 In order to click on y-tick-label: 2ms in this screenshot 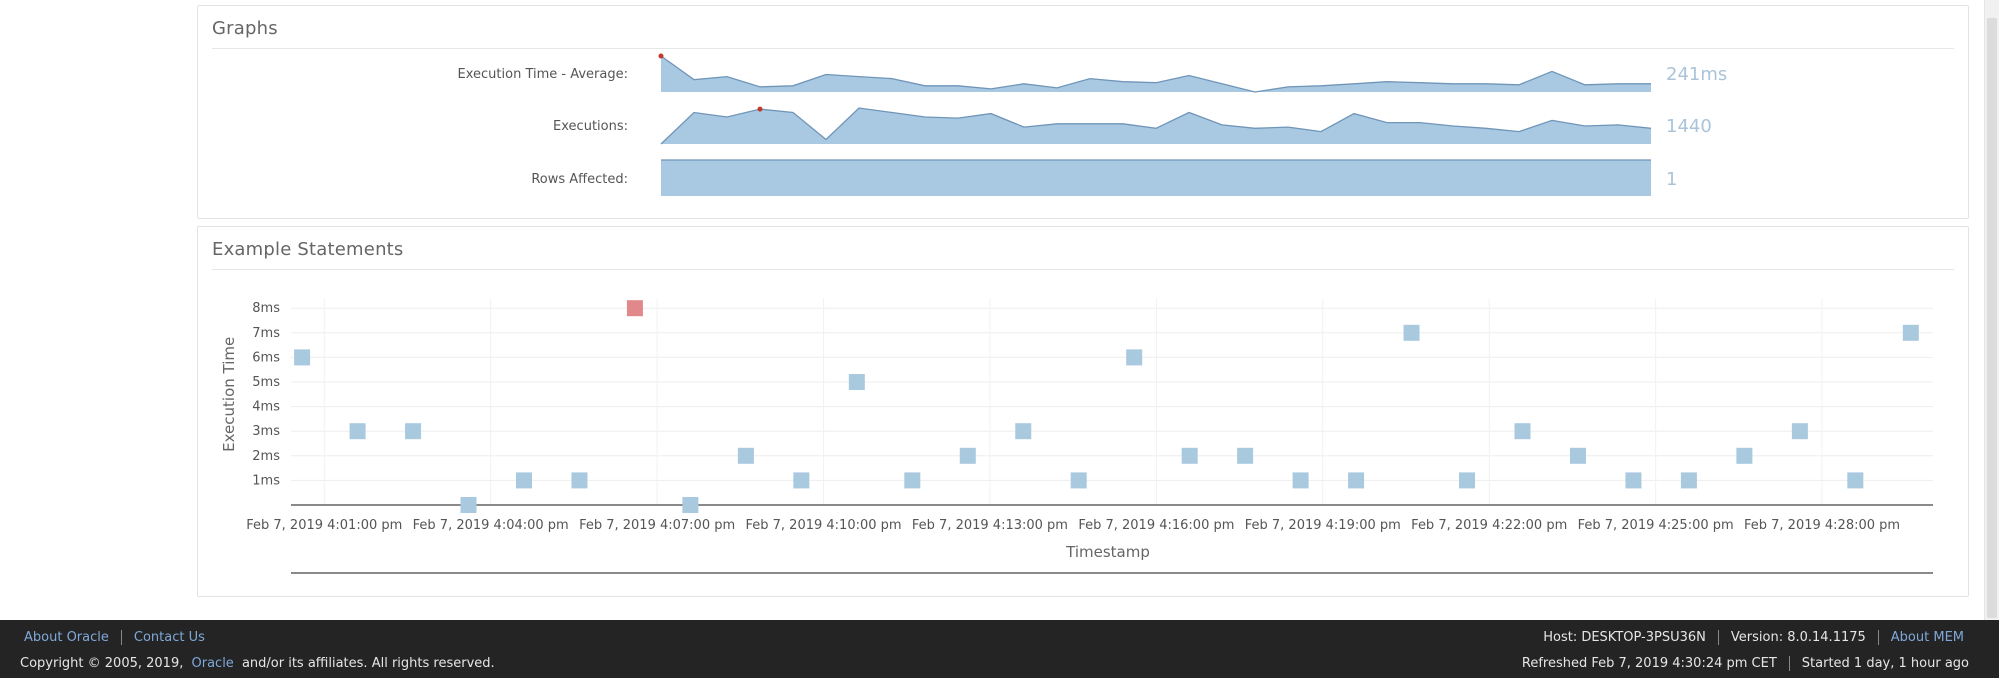, I will do `click(266, 456)`.